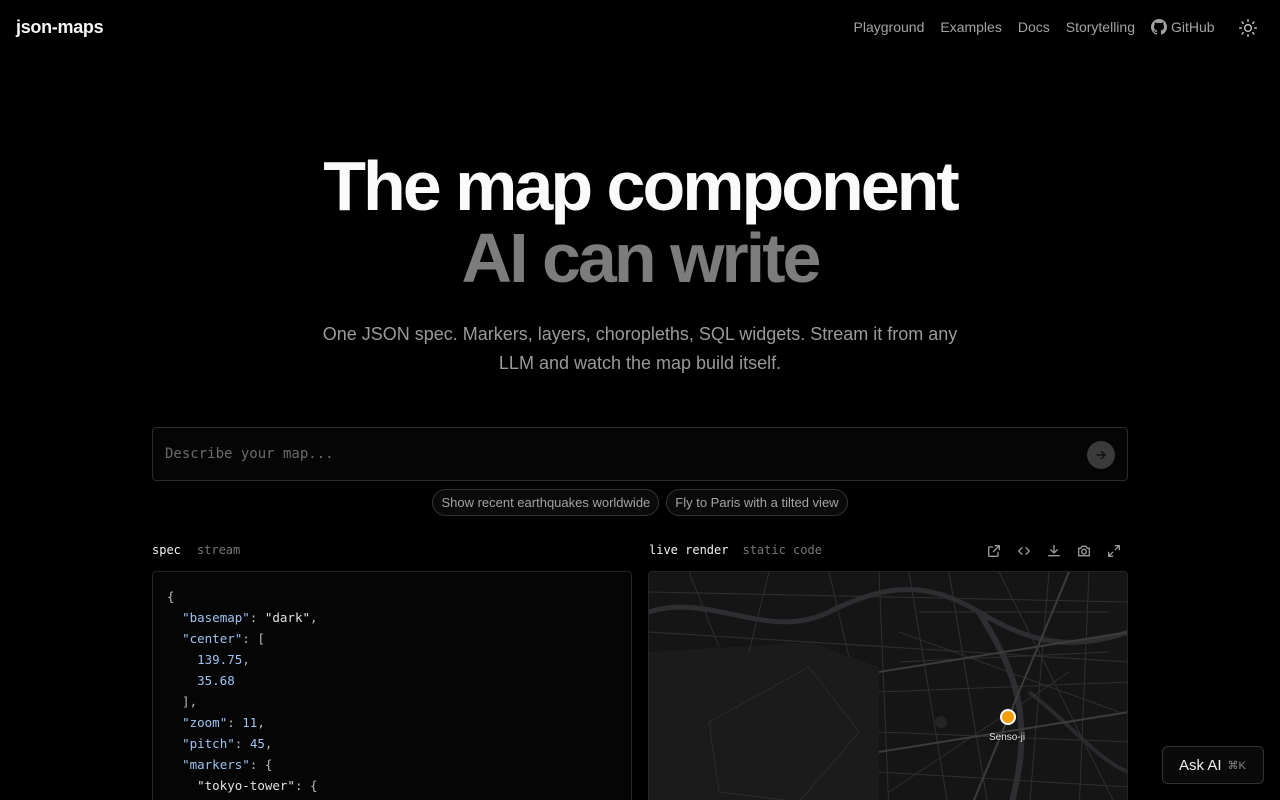  What do you see at coordinates (781, 550) in the screenshot?
I see `tab-static-code: static code` at bounding box center [781, 550].